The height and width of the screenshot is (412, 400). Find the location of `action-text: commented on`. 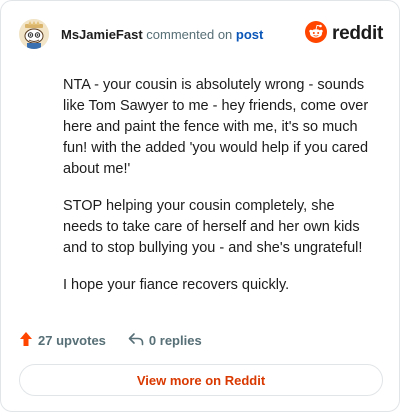

action-text: commented on is located at coordinates (189, 34).